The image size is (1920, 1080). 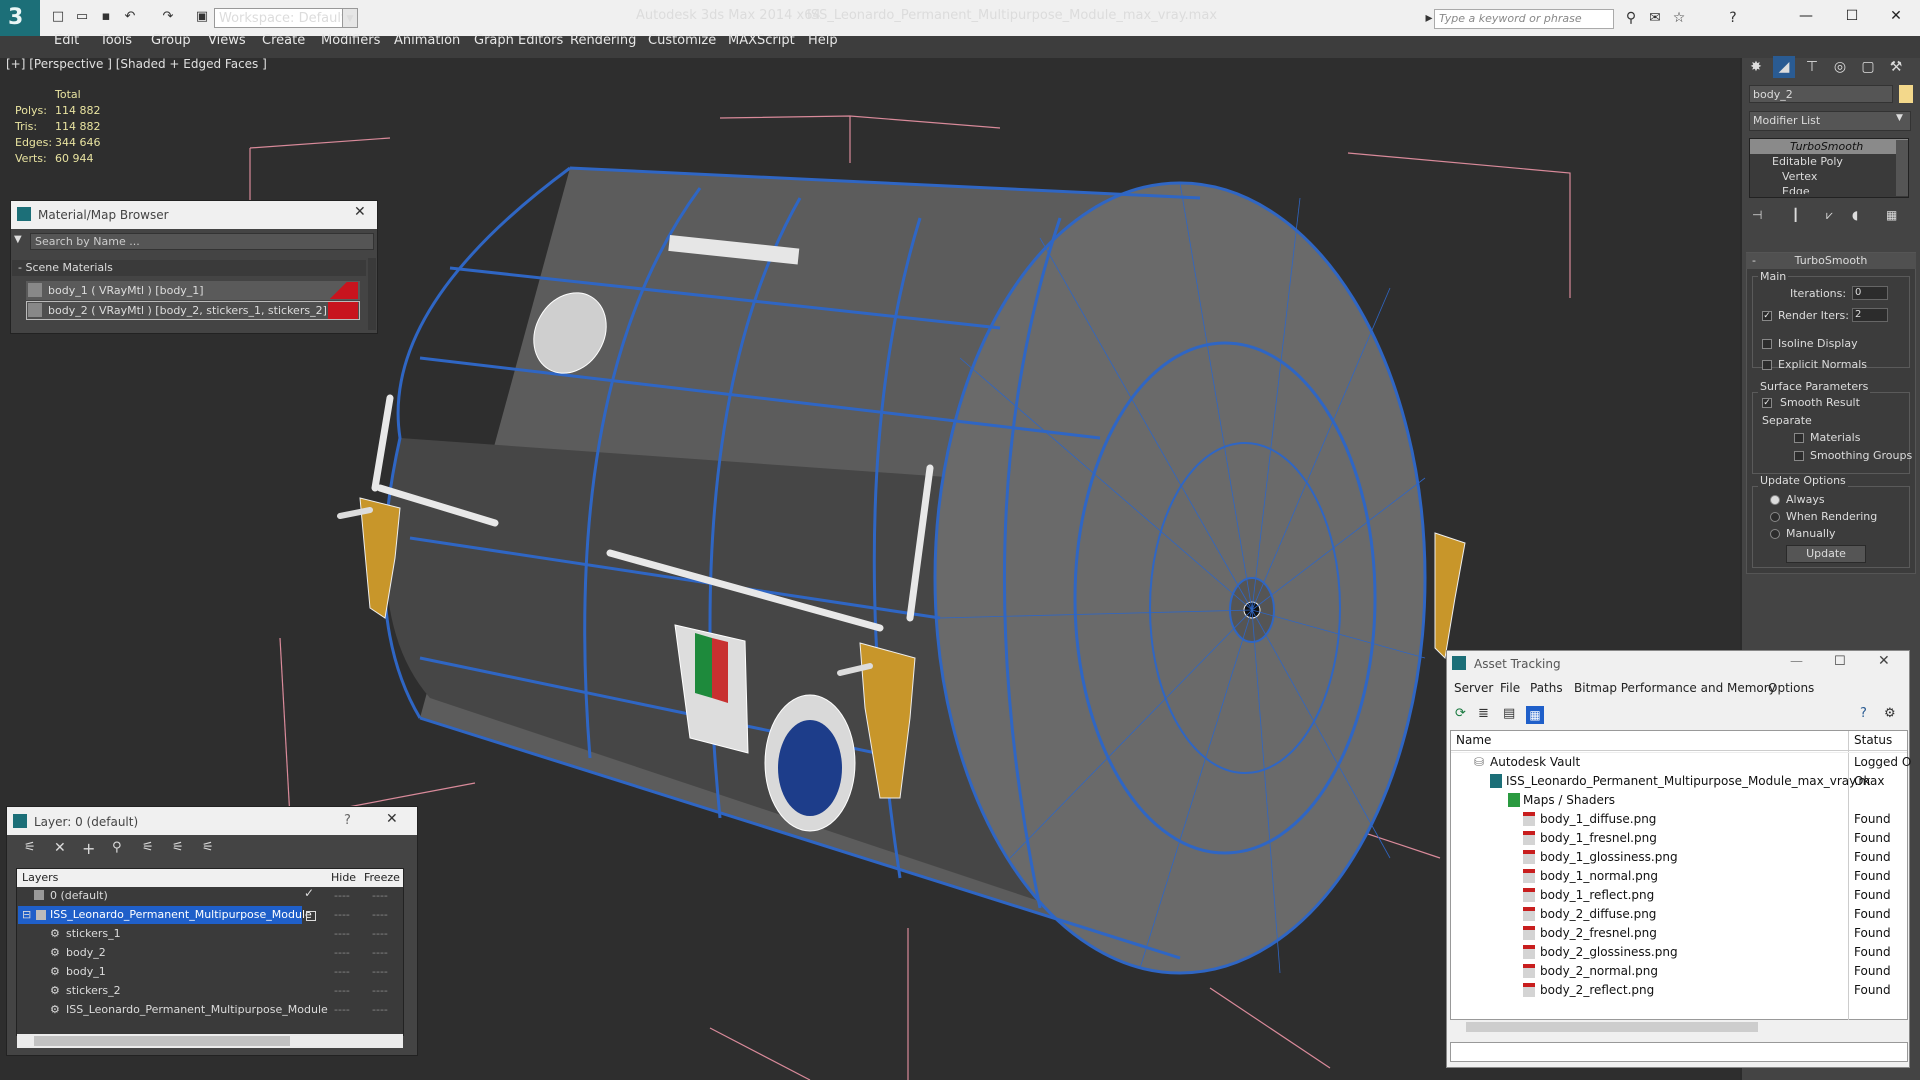 What do you see at coordinates (823, 40) in the screenshot?
I see `menu-help: Help` at bounding box center [823, 40].